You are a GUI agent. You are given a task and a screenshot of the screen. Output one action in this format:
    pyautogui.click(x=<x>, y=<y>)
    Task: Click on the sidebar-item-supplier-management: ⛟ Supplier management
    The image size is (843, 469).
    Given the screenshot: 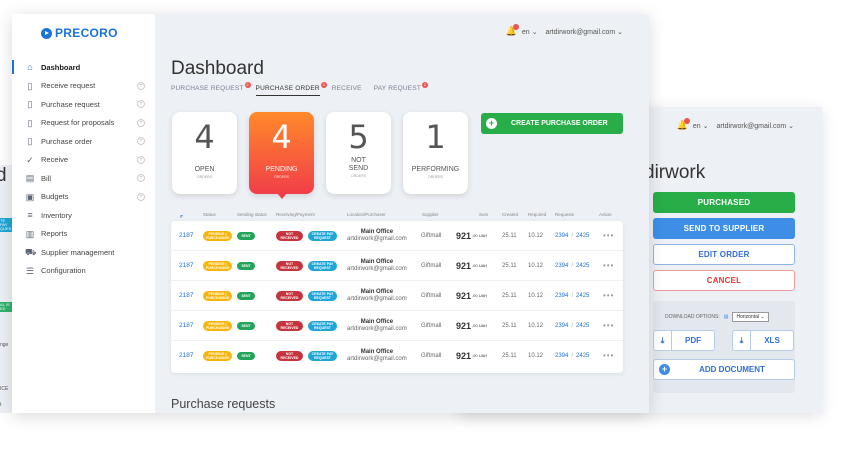 What is the action you would take?
    pyautogui.click(x=83, y=252)
    